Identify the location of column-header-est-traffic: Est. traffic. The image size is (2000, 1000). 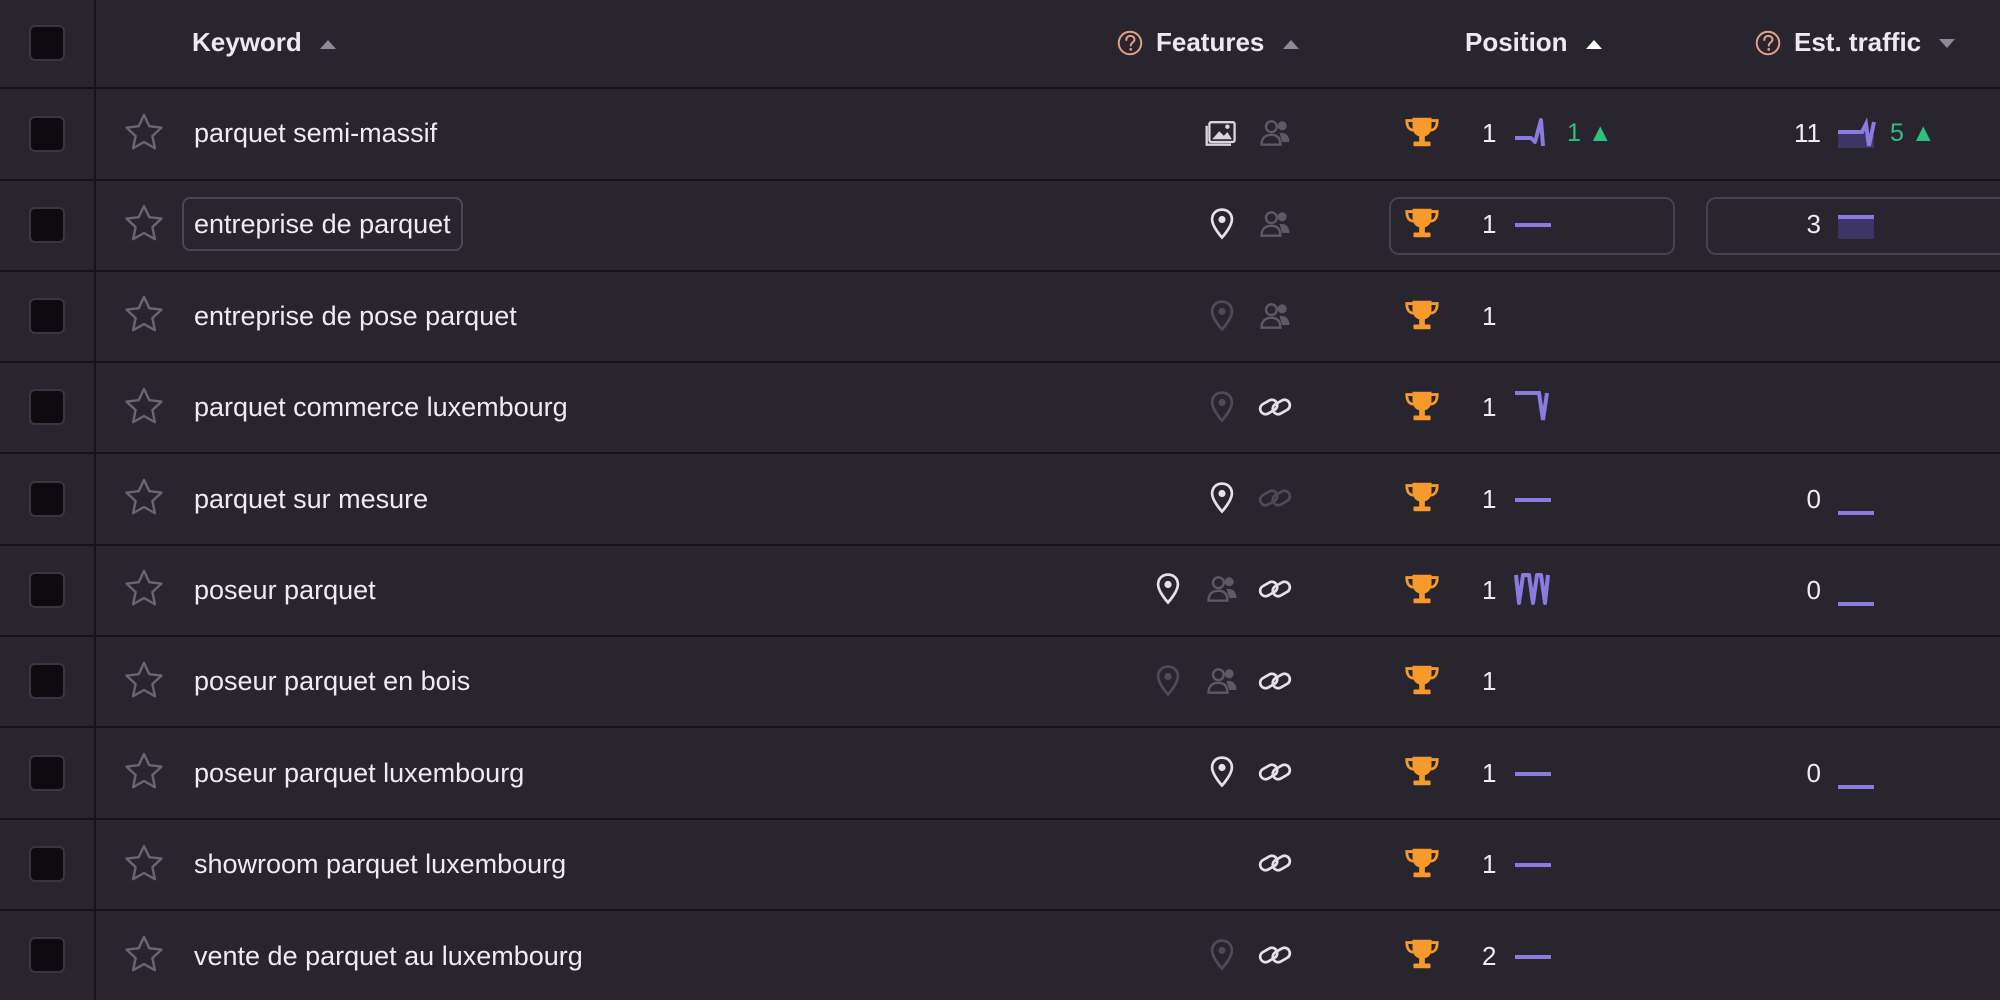
(1875, 42).